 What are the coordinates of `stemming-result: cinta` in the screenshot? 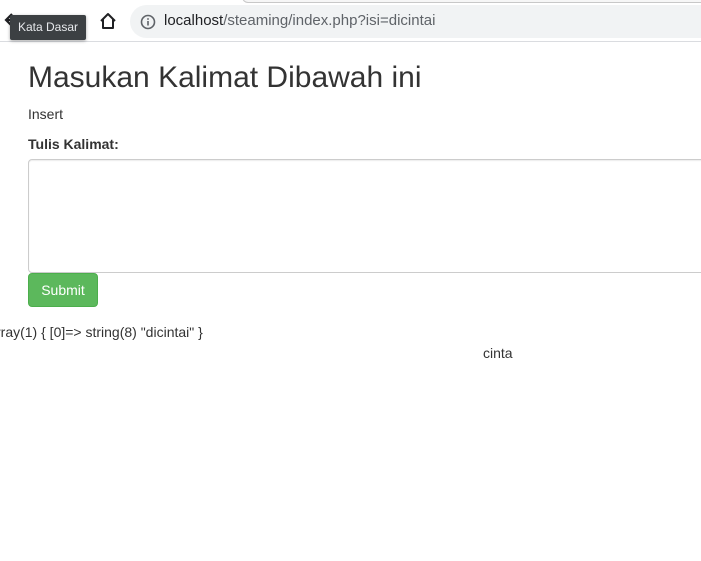 It's located at (498, 353).